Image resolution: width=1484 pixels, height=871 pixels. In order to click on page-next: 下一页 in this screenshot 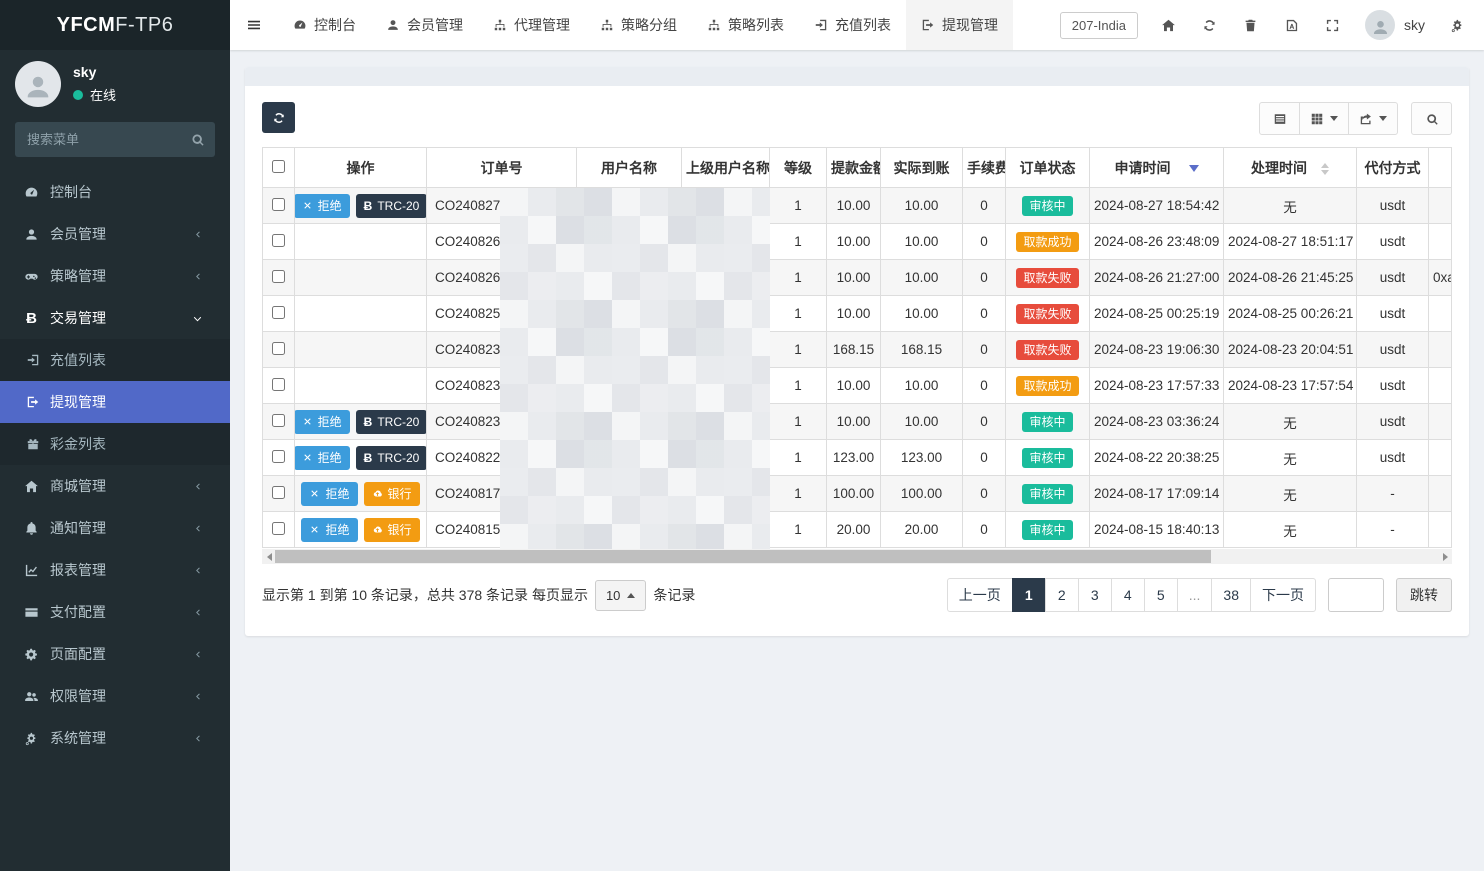, I will do `click(1283, 595)`.